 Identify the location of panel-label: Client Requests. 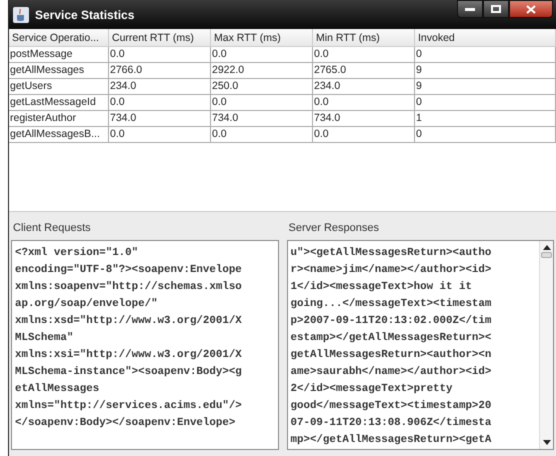
(52, 228).